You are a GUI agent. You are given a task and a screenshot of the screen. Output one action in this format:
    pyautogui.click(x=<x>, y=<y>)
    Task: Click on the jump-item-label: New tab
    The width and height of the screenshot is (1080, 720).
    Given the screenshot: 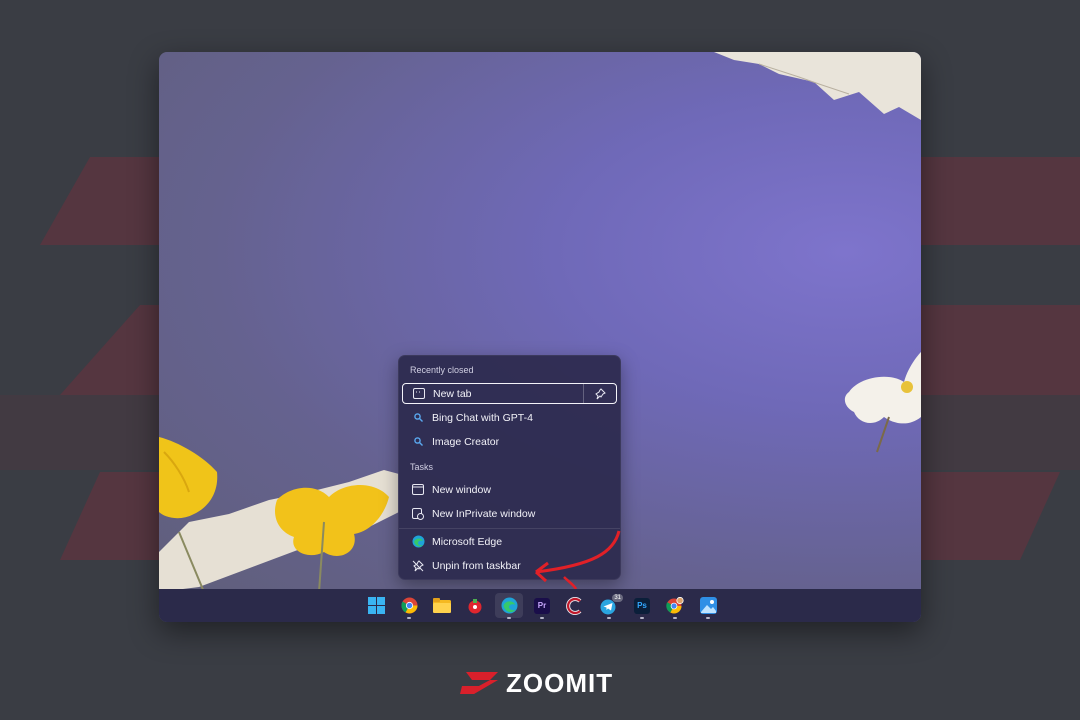 What is the action you would take?
    pyautogui.click(x=452, y=393)
    